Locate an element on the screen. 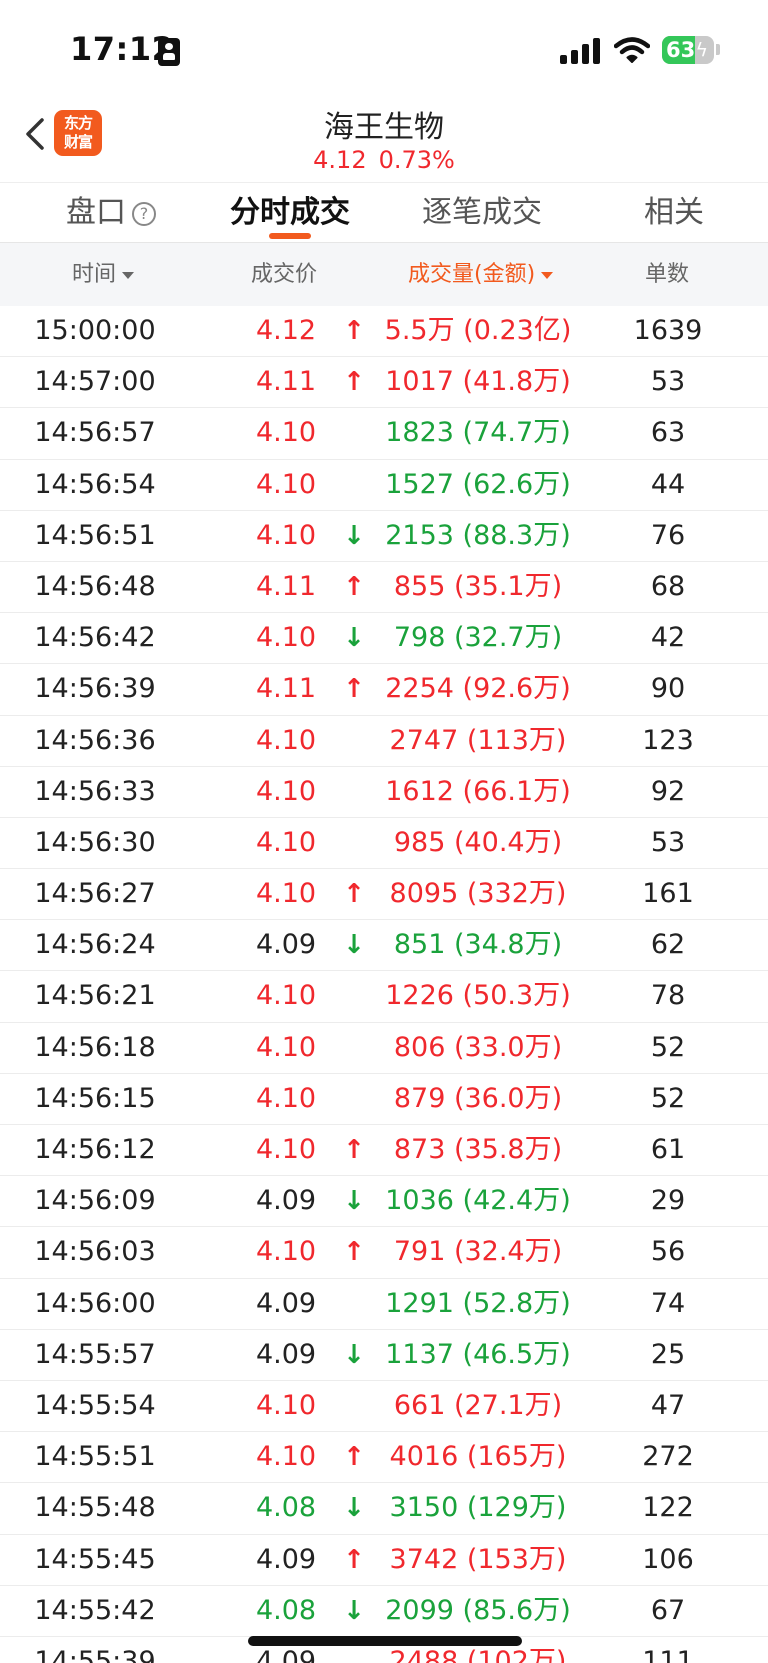  table-row: 14:56:30 4.10 985 (40.4万) 53 is located at coordinates (384, 844).